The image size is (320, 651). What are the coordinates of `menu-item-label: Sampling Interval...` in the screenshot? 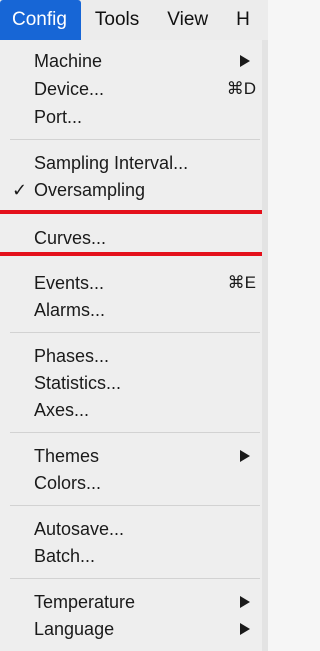 It's located at (111, 162).